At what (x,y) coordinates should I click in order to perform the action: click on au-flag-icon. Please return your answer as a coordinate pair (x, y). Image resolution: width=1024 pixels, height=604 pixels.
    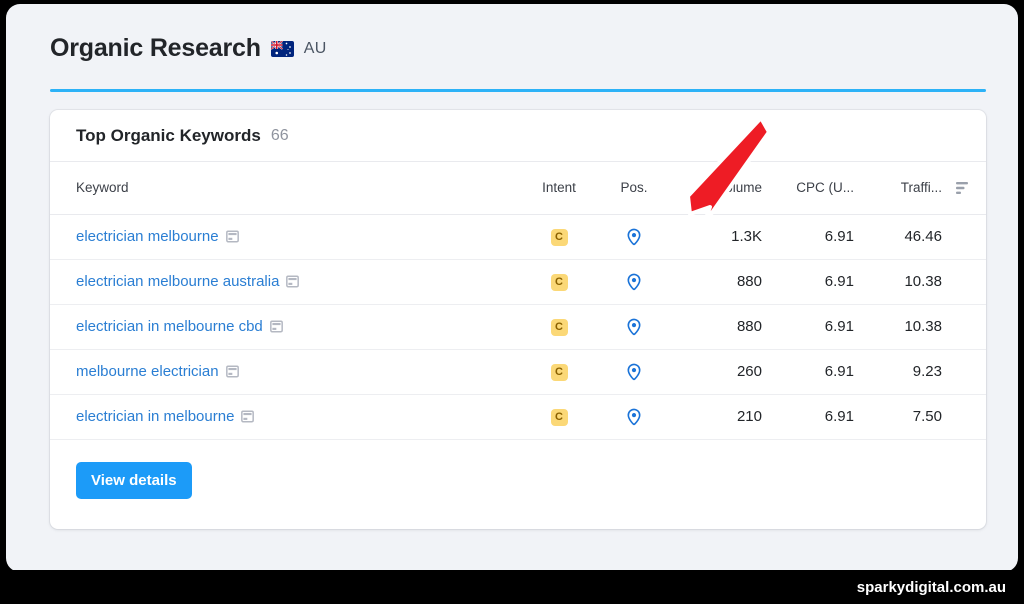
    Looking at the image, I should click on (282, 48).